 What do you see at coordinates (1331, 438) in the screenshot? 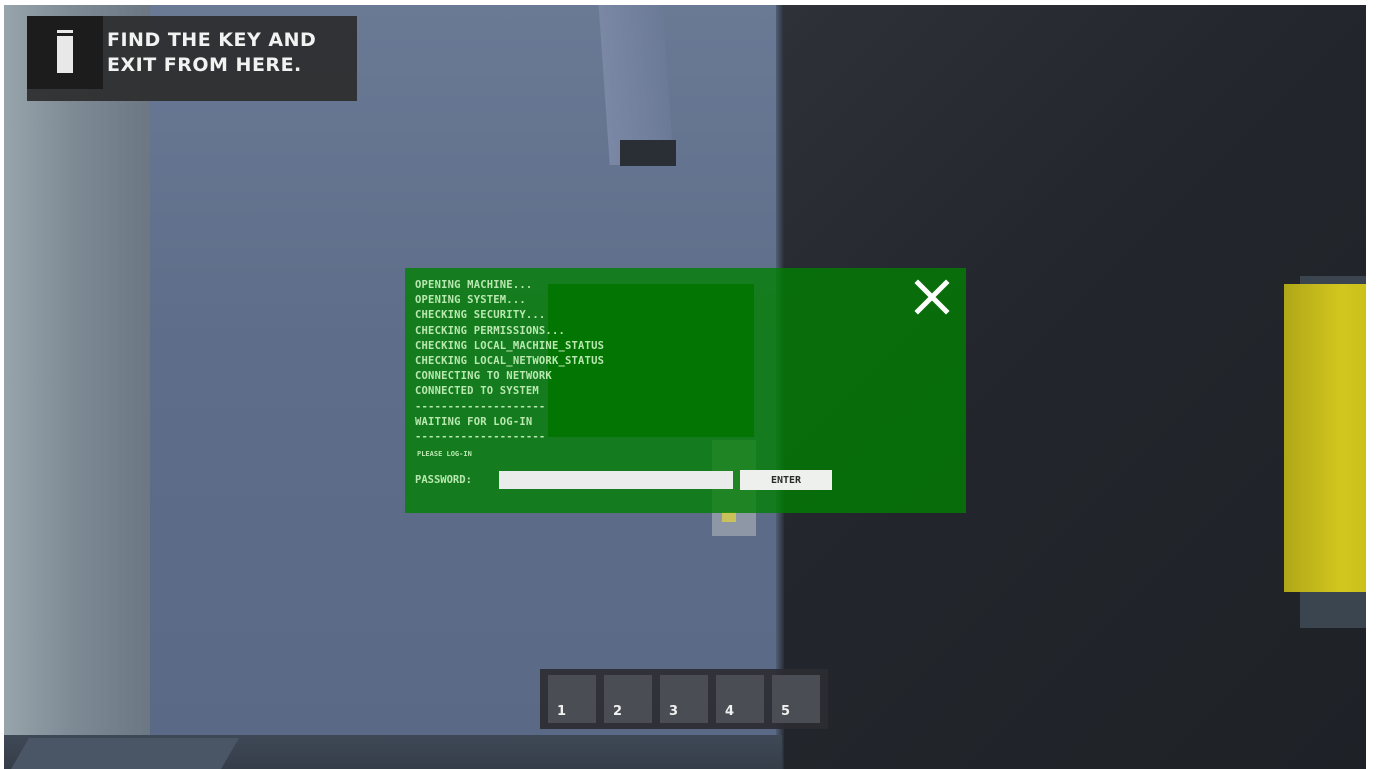
I see `yellow-door` at bounding box center [1331, 438].